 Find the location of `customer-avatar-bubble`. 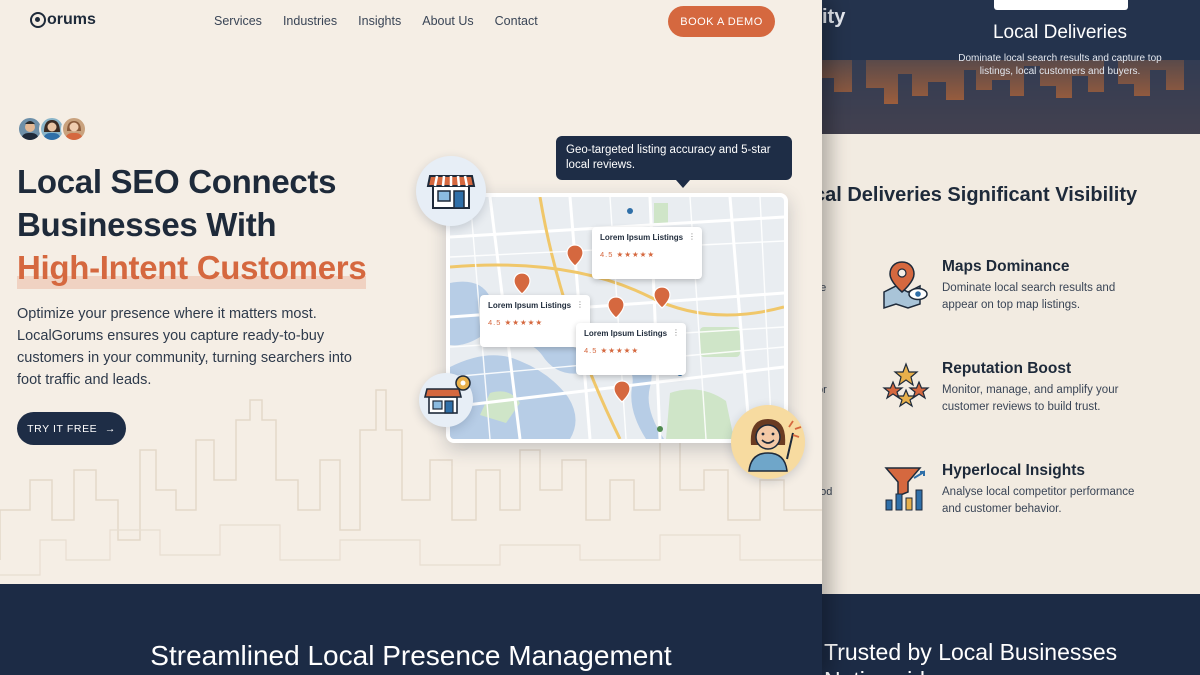

customer-avatar-bubble is located at coordinates (768, 442).